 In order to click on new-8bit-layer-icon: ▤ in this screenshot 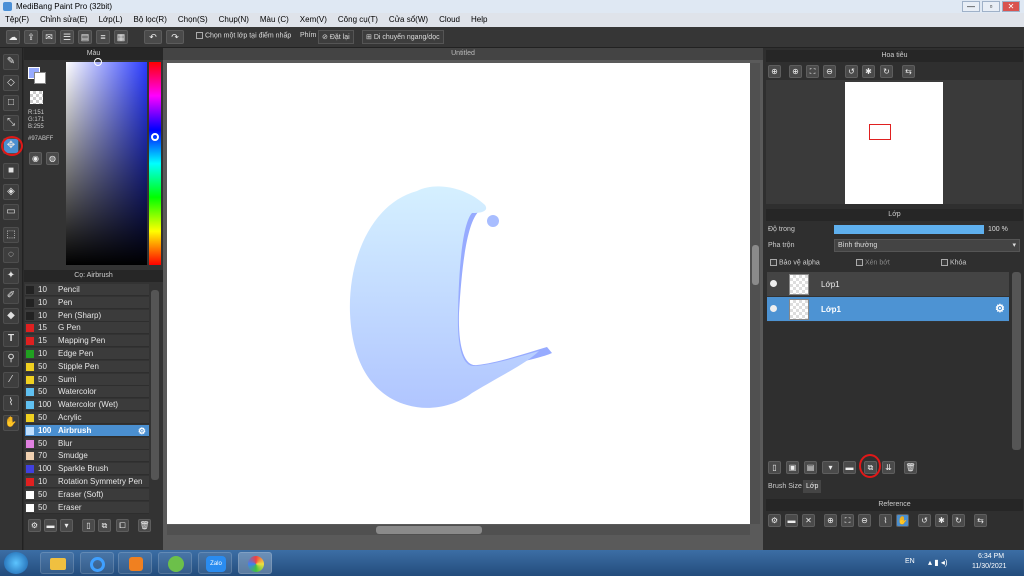, I will do `click(810, 467)`.